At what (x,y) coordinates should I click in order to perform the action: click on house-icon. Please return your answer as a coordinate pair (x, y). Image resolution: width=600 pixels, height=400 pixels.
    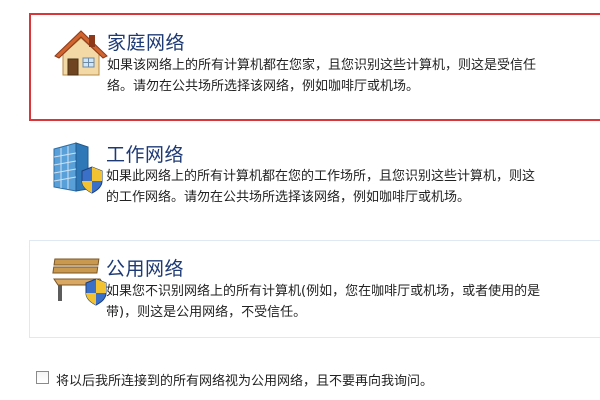
    Looking at the image, I should click on (81, 53).